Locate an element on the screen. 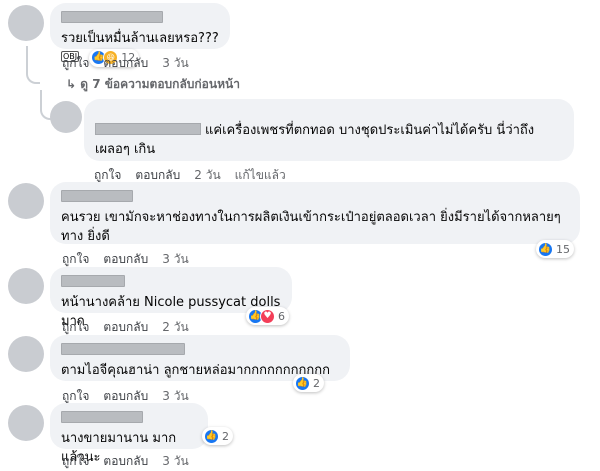  comment-bubble: นางขายมานาน มากแล้วนะ is located at coordinates (129, 434).